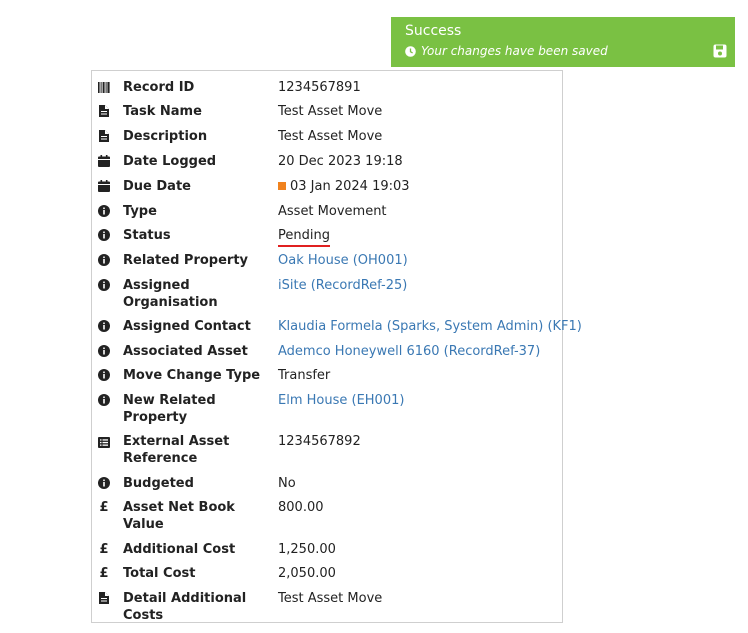 The width and height of the screenshot is (748, 633). What do you see at coordinates (307, 549) in the screenshot?
I see `value-additional-cost: 1,250.00` at bounding box center [307, 549].